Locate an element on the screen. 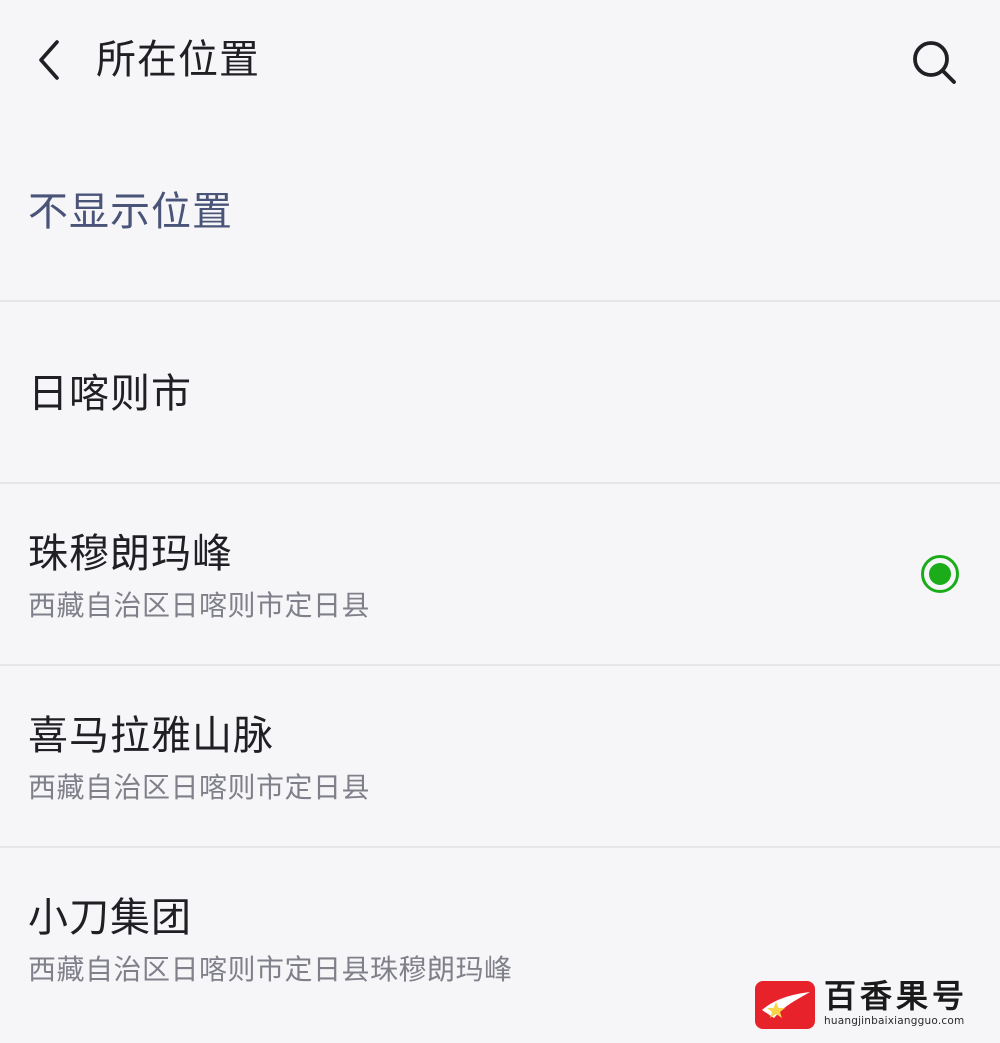 The image size is (1000, 1043). city-label: 日喀则市 is located at coordinates (110, 394).